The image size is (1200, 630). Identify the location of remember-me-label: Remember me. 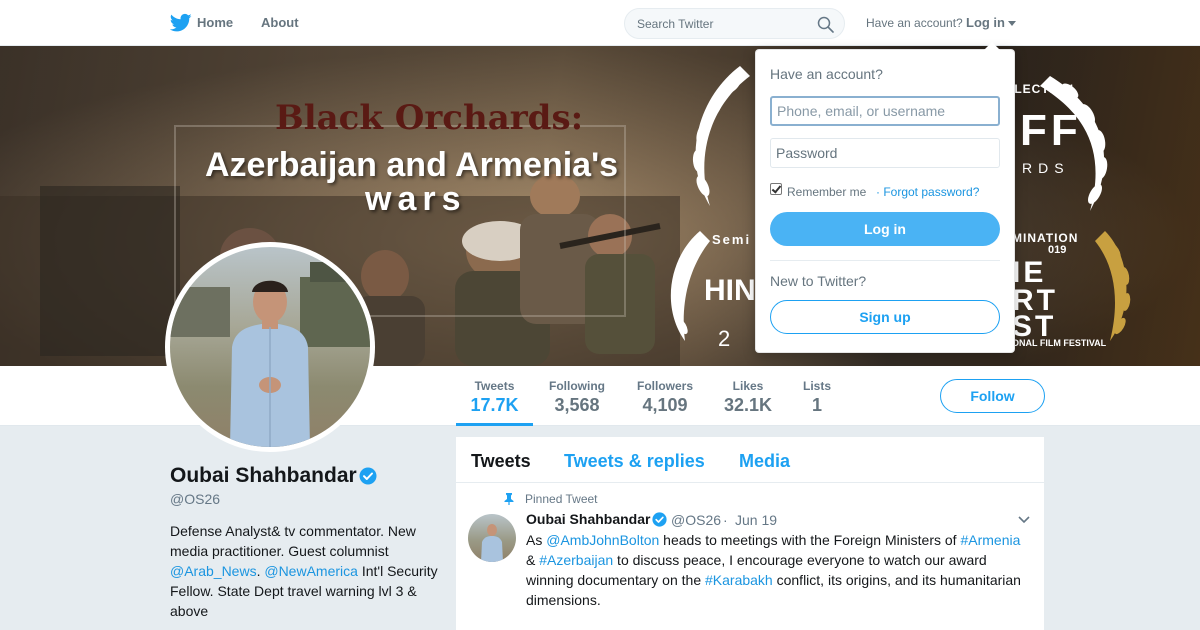
(826, 192).